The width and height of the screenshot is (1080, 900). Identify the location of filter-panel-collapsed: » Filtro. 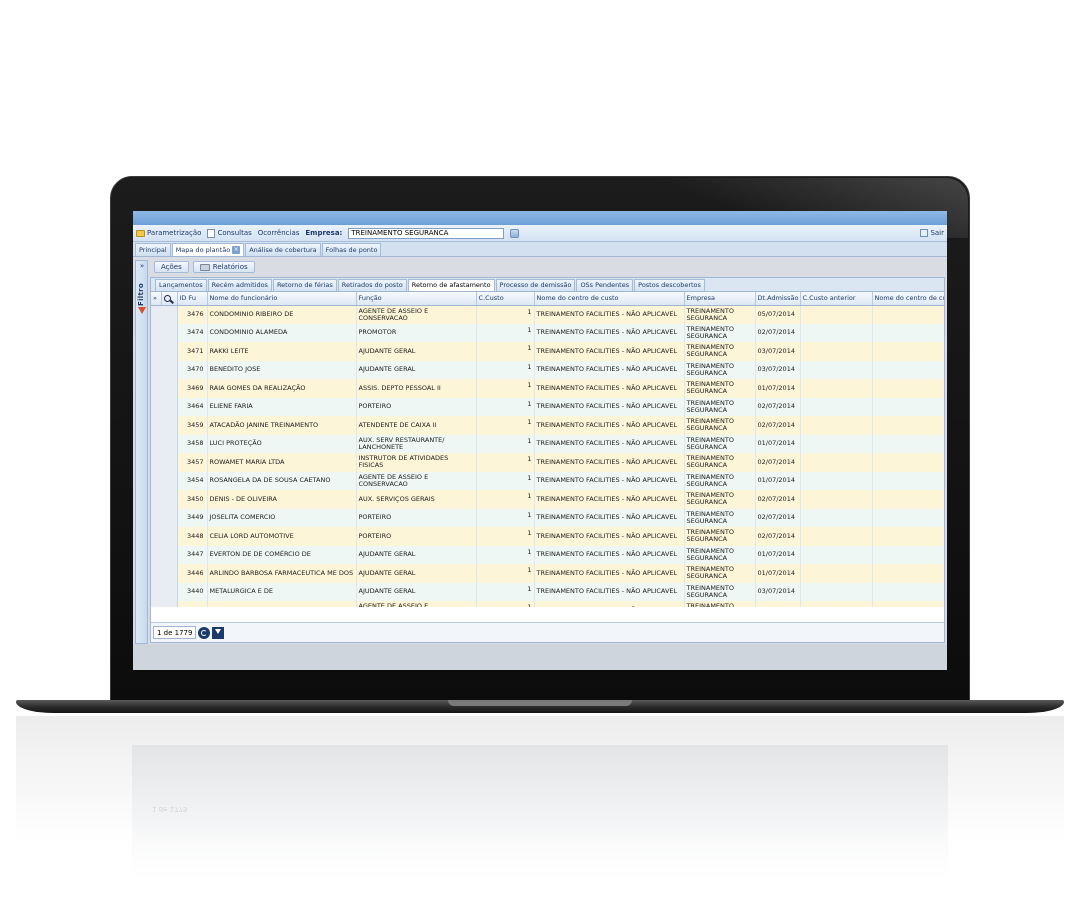
(141, 452).